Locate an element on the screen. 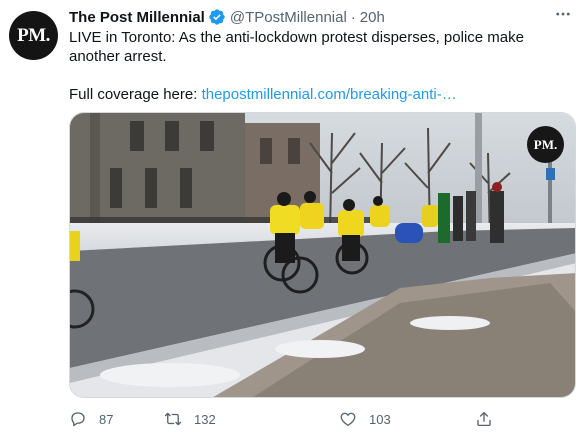  share-icon is located at coordinates (484, 419).